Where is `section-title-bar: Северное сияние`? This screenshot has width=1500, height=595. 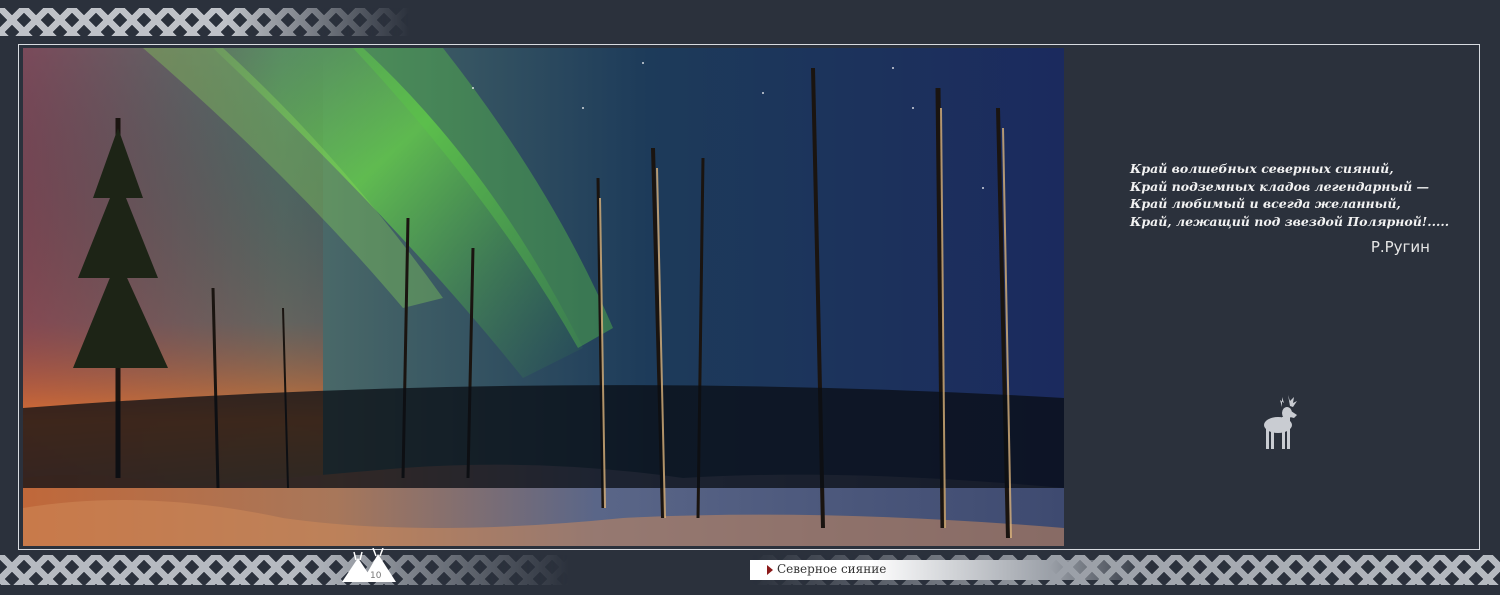
section-title-bar: Северное сияние is located at coordinates (950, 570).